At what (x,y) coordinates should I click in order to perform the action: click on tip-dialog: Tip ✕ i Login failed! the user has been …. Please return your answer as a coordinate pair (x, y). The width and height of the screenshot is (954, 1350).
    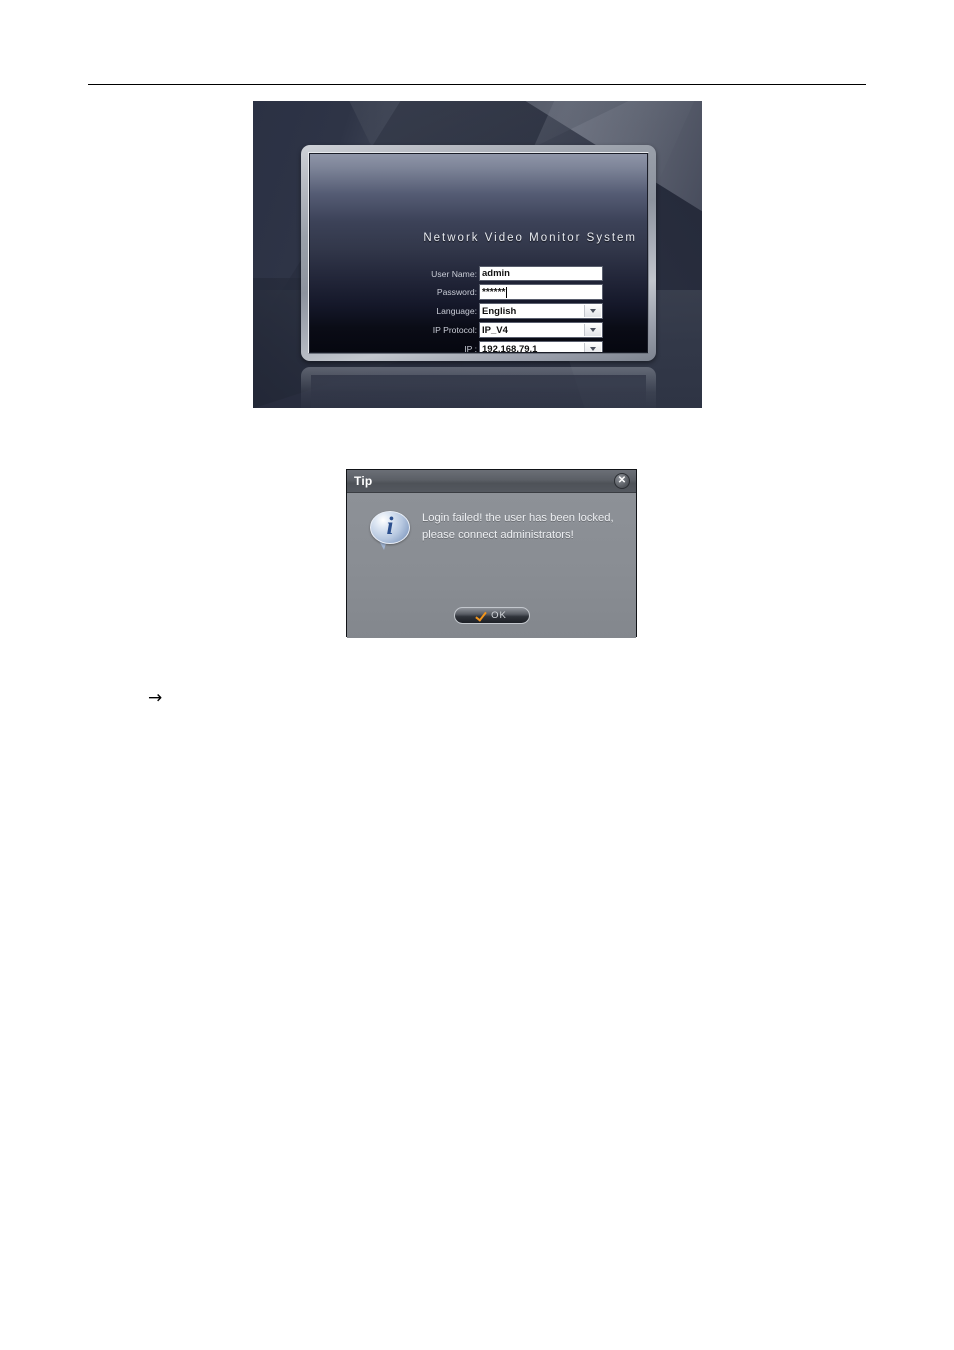
    Looking at the image, I should click on (491, 553).